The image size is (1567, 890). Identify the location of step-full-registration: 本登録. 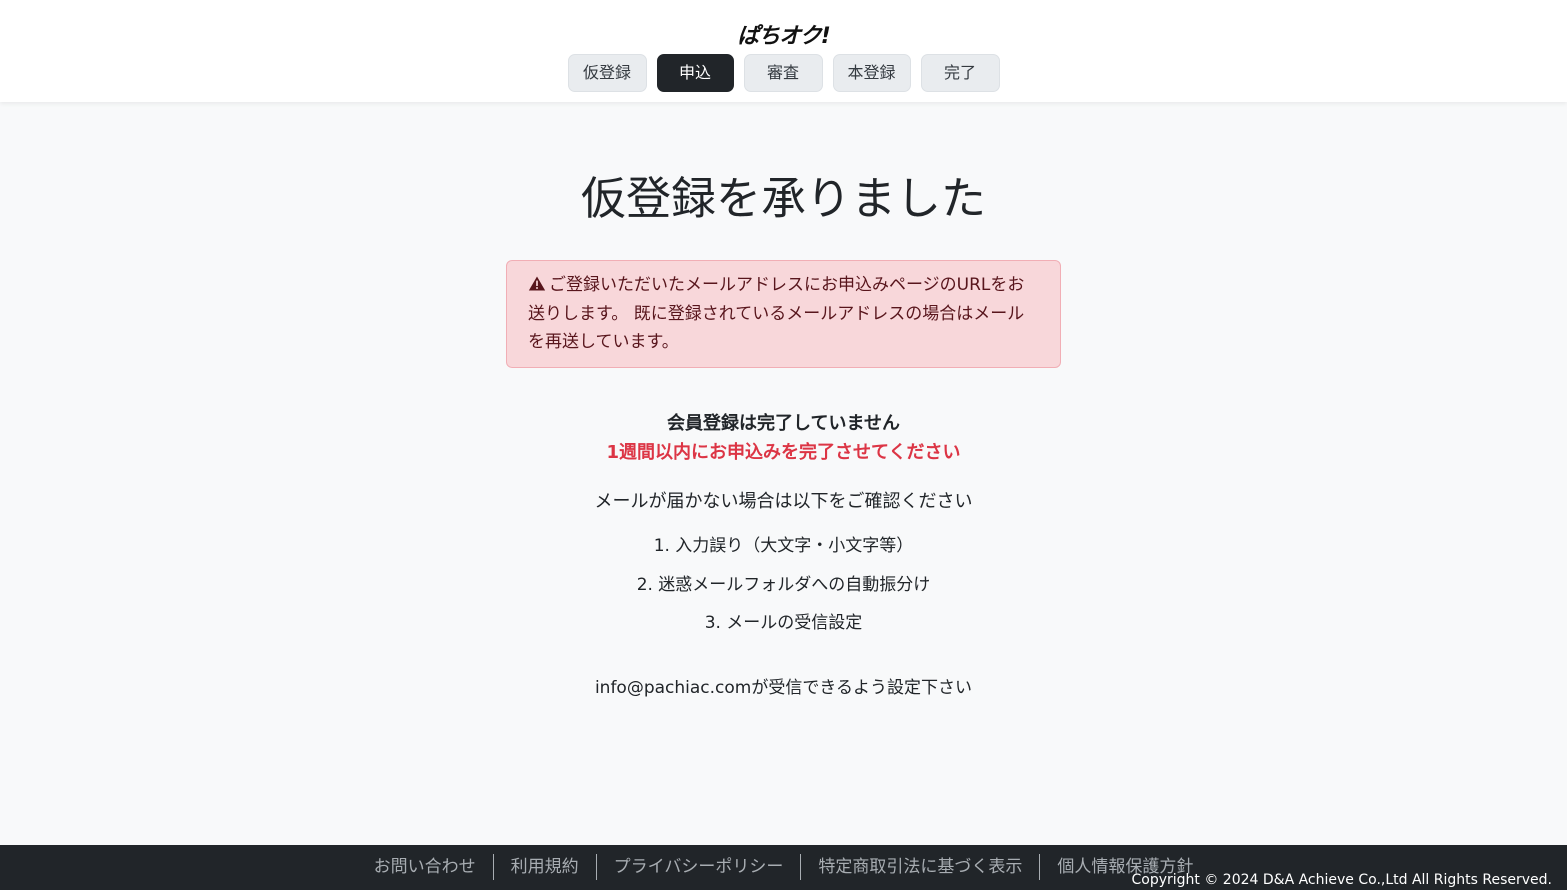
(871, 73).